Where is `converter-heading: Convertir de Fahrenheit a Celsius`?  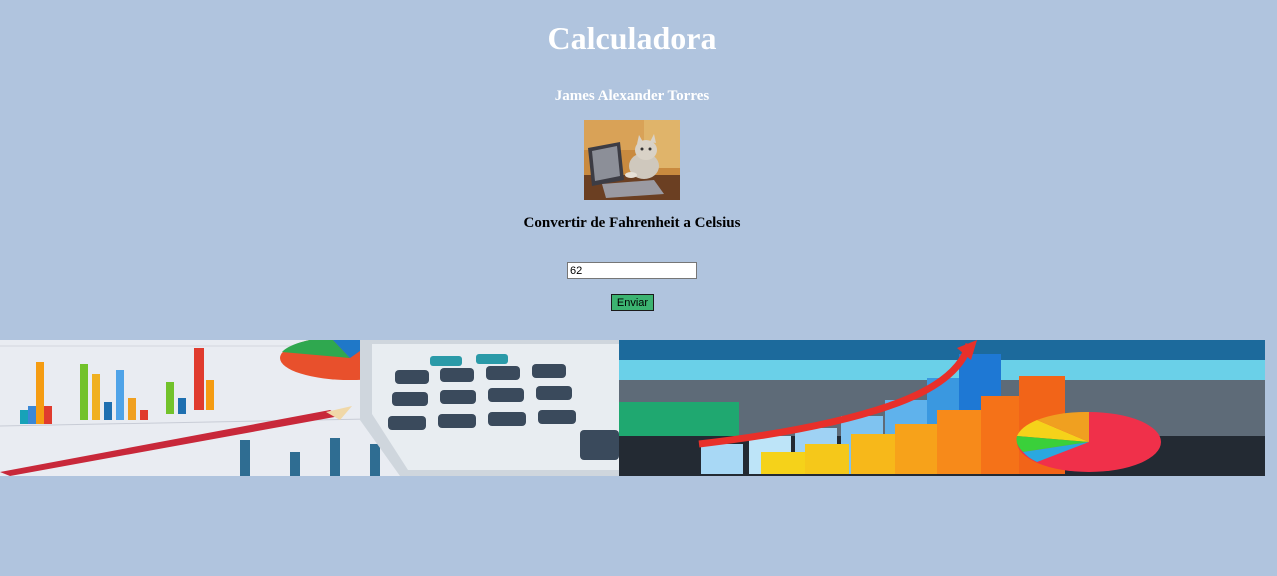
converter-heading: Convertir de Fahrenheit a Celsius is located at coordinates (632, 223).